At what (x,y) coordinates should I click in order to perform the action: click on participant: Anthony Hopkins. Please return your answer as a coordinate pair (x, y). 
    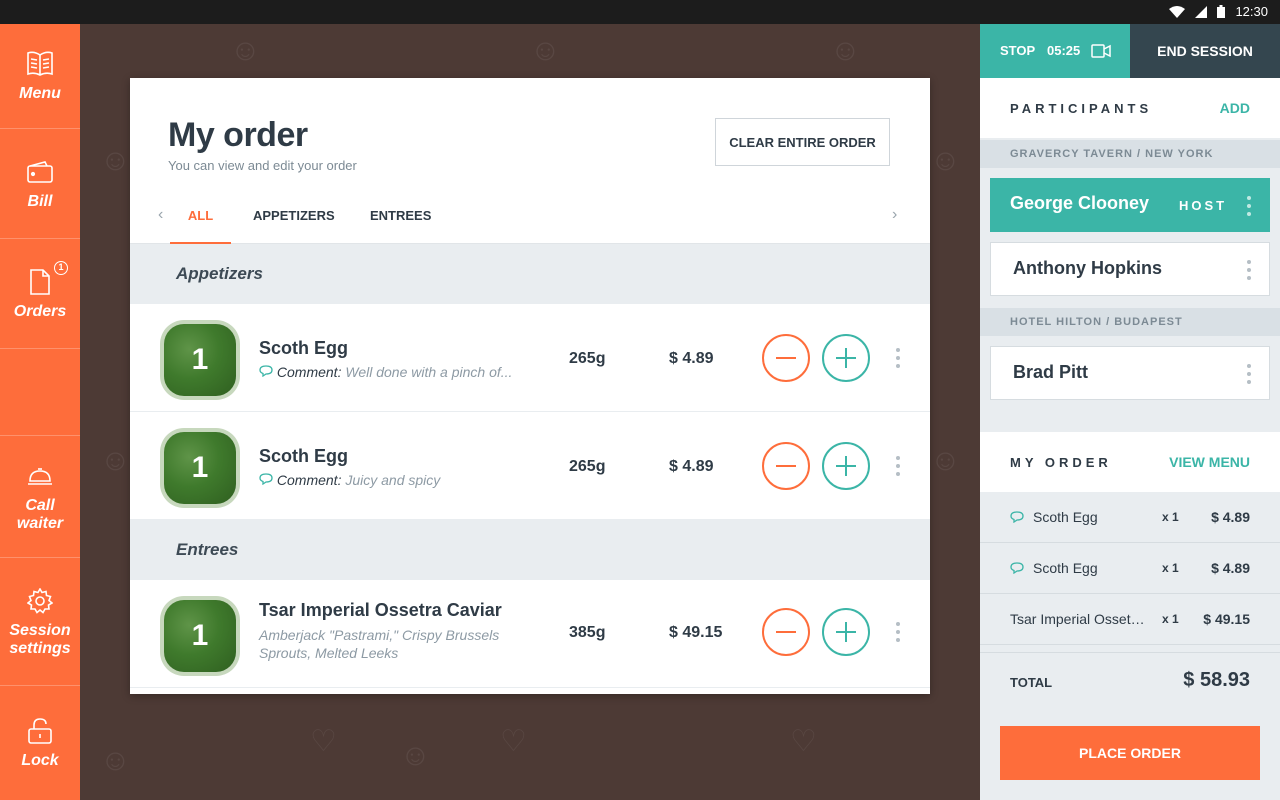
    Looking at the image, I should click on (1130, 269).